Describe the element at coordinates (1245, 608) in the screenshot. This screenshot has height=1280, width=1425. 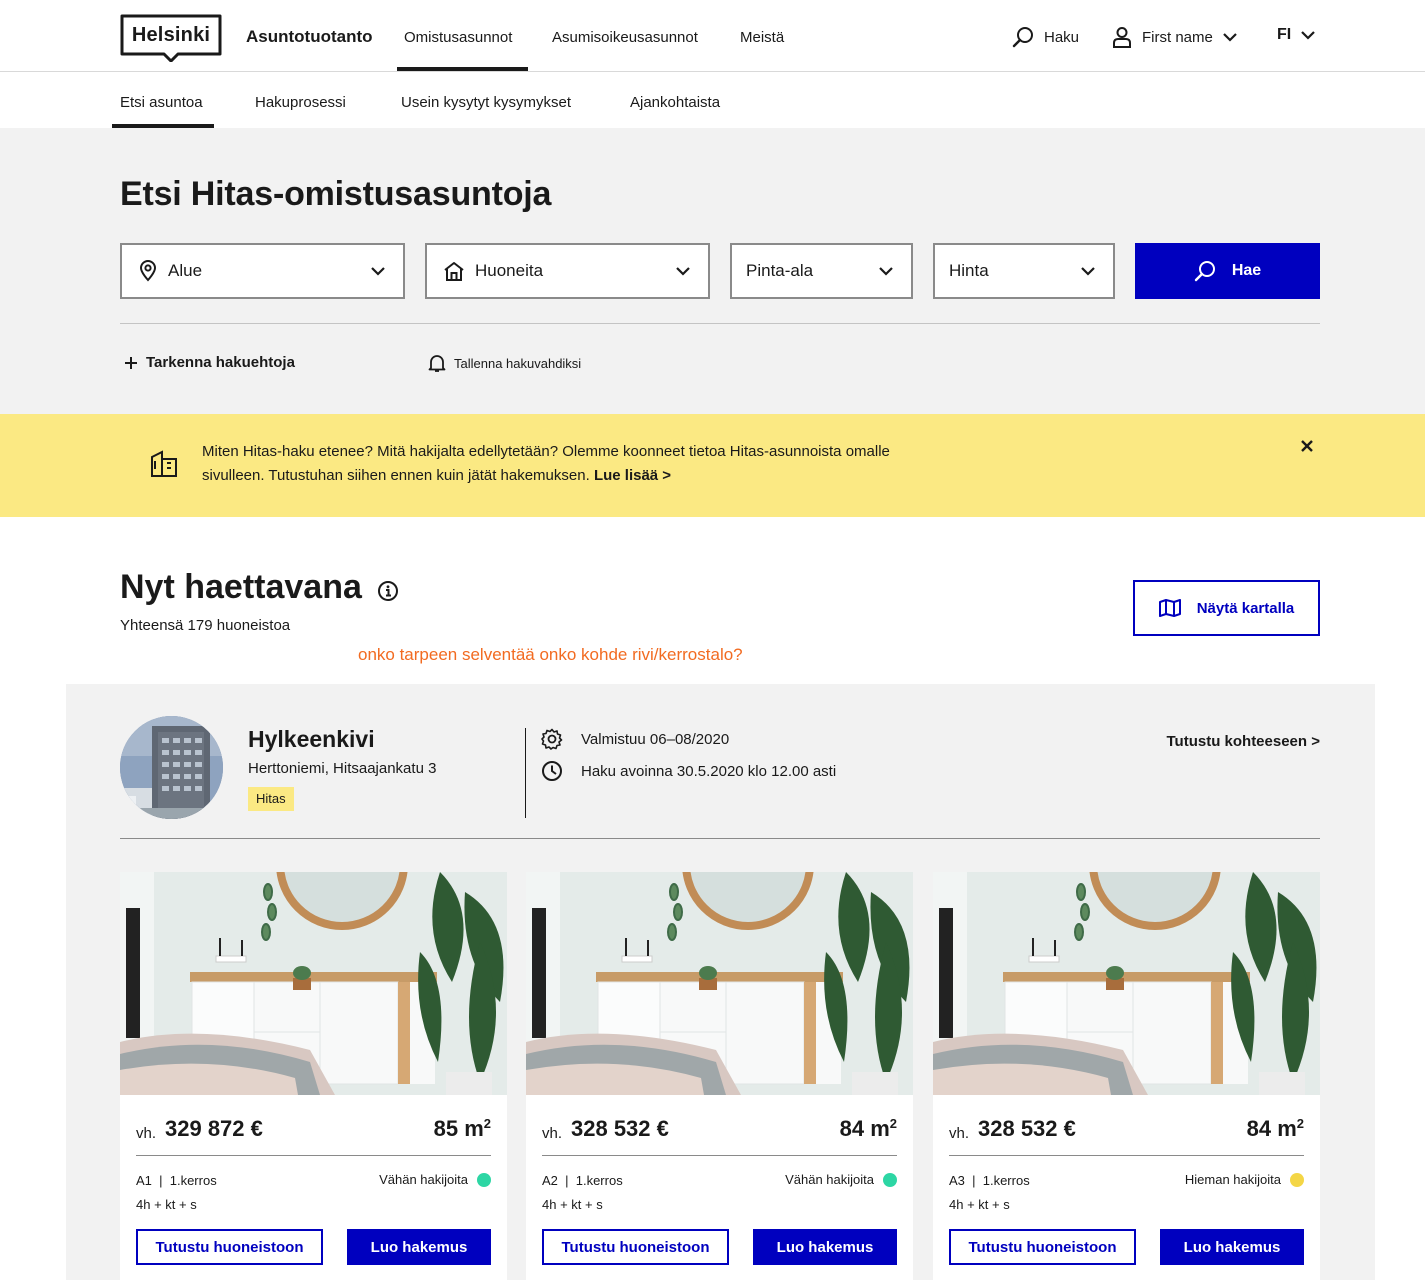
I see `show-on-map-label: Näytä kartalla` at that location.